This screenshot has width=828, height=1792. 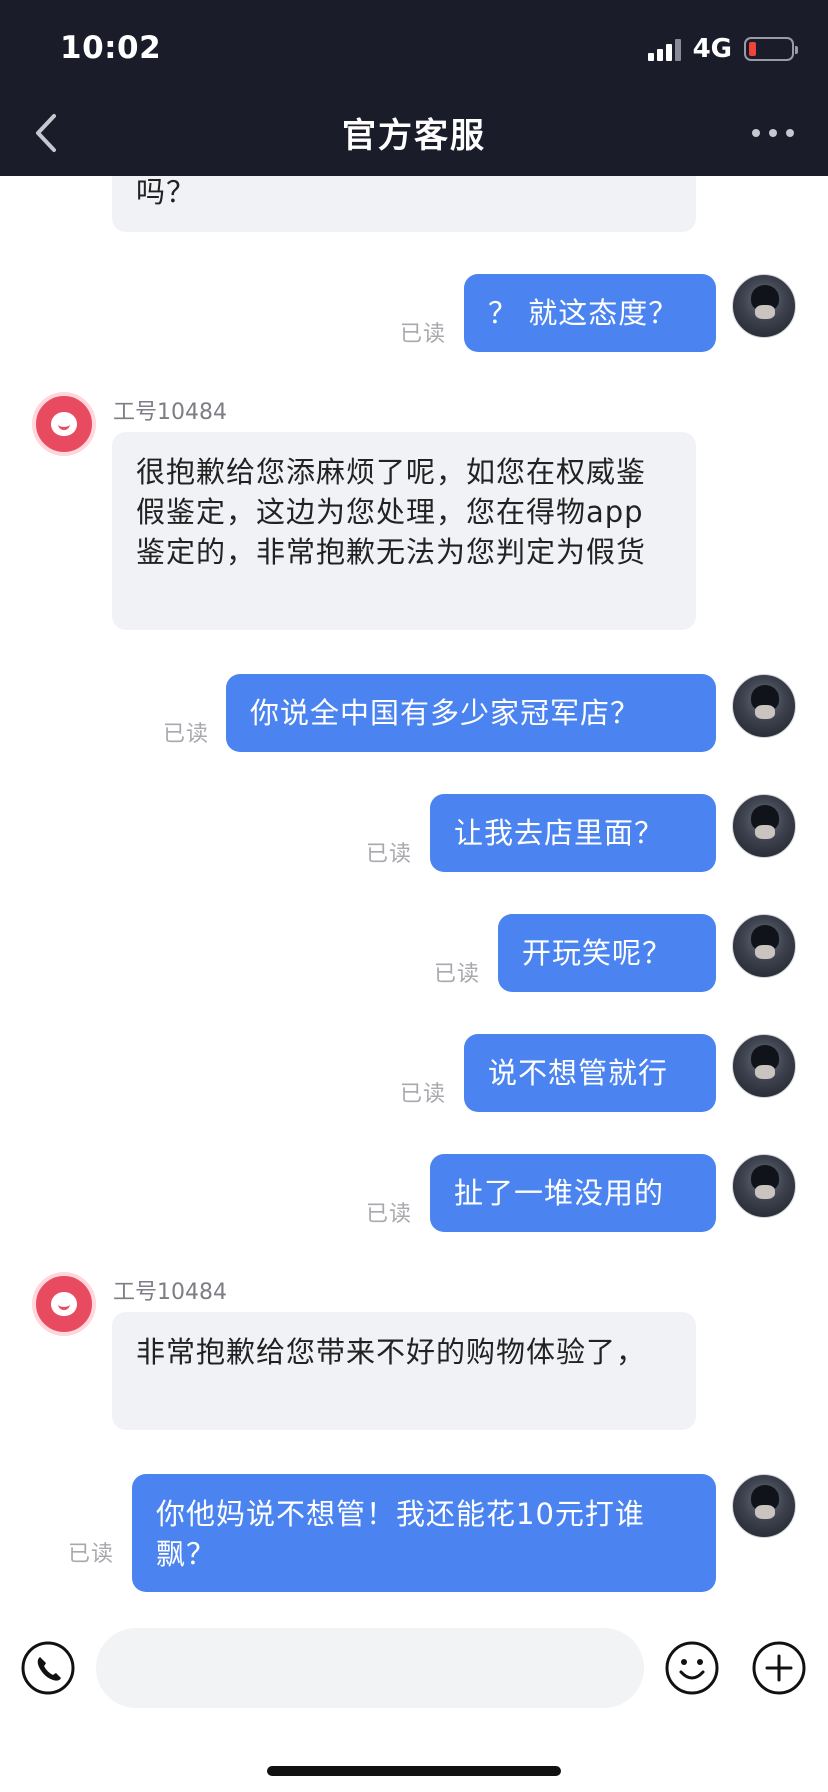 What do you see at coordinates (445, 713) in the screenshot?
I see `message-text: 你说全中国有多少家冠军店？` at bounding box center [445, 713].